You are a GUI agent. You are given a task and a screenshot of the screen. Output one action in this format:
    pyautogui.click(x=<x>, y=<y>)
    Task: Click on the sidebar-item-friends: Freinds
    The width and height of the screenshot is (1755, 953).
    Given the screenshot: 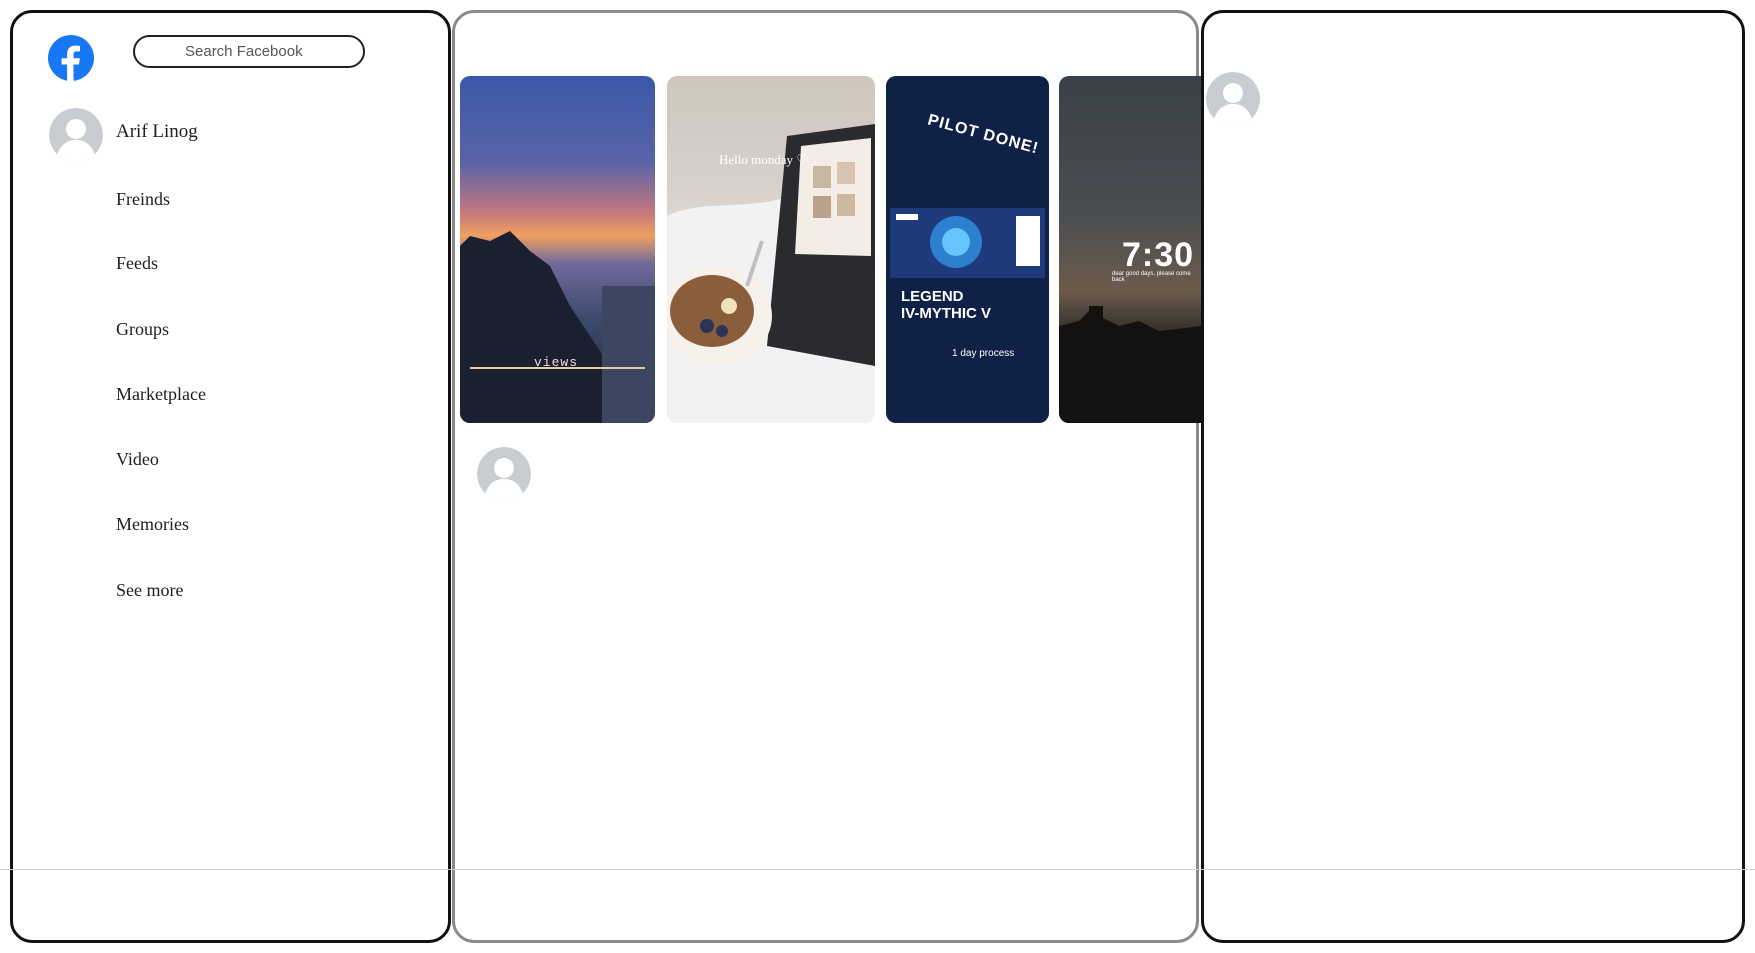 What is the action you would take?
    pyautogui.click(x=143, y=199)
    